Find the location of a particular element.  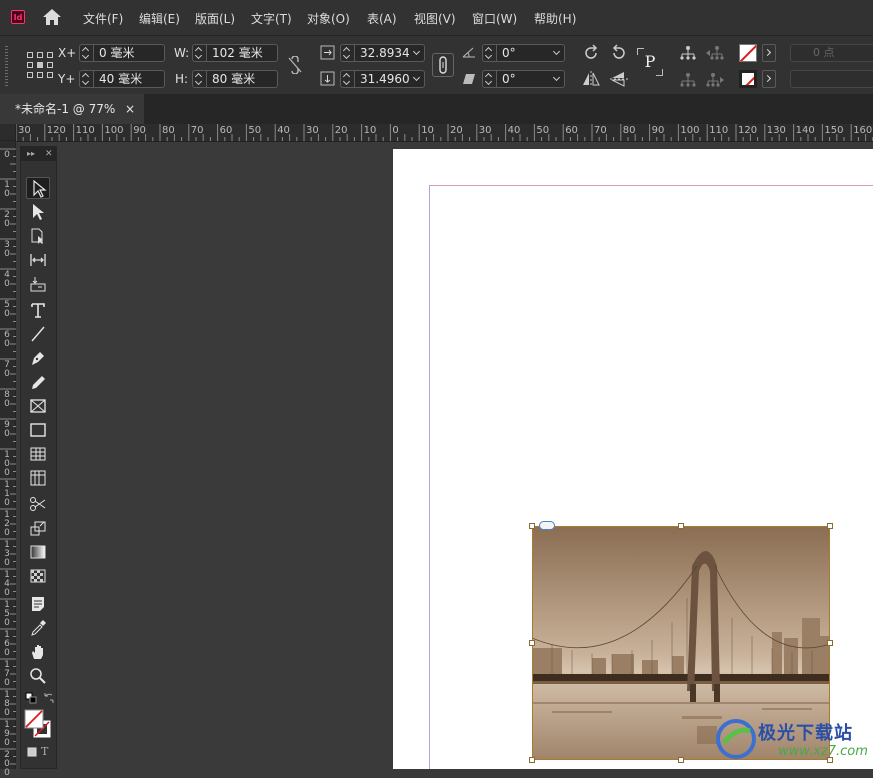

fill-stroke-proxy is located at coordinates (38, 724).